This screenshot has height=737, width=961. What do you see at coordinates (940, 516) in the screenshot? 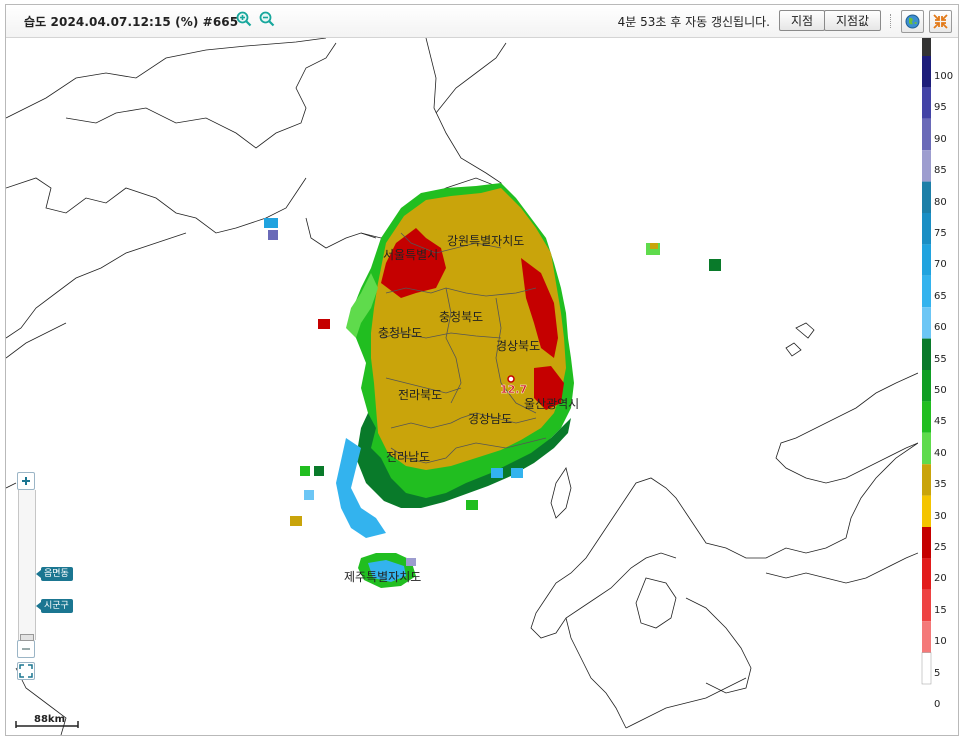
I see `legend-label: 30` at bounding box center [940, 516].